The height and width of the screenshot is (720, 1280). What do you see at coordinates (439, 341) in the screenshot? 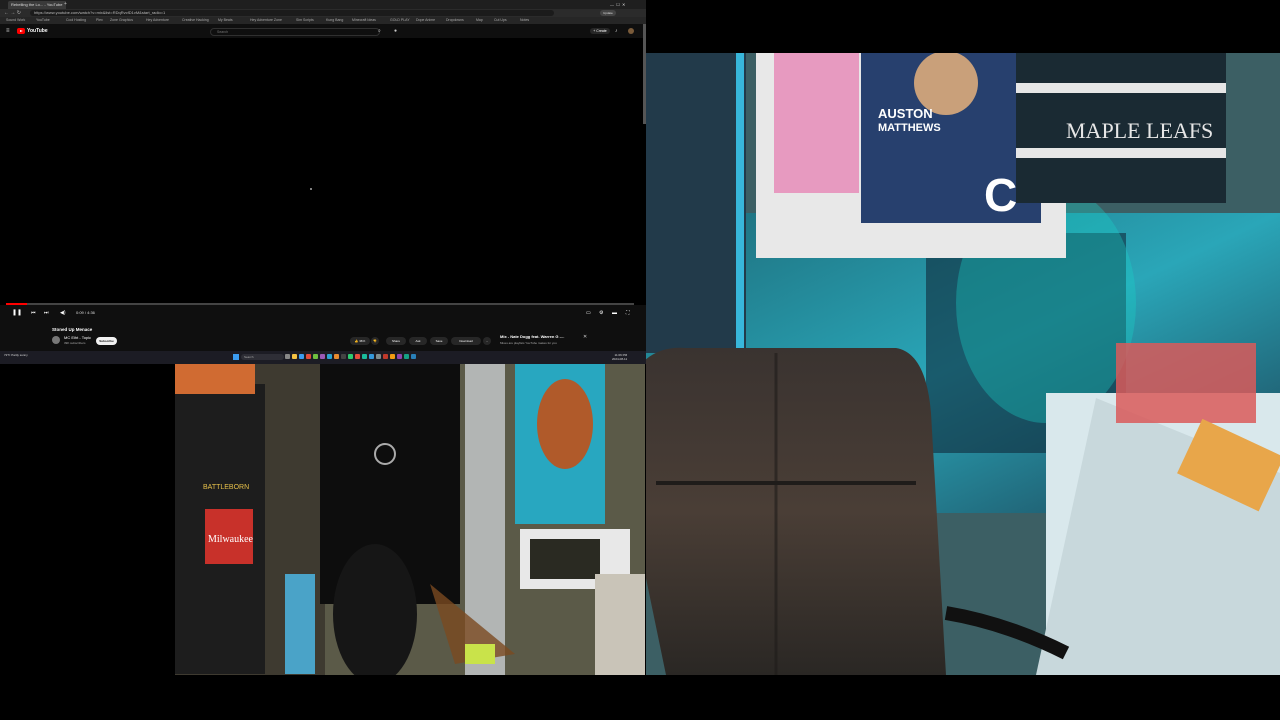
I see `save-button: Save` at bounding box center [439, 341].